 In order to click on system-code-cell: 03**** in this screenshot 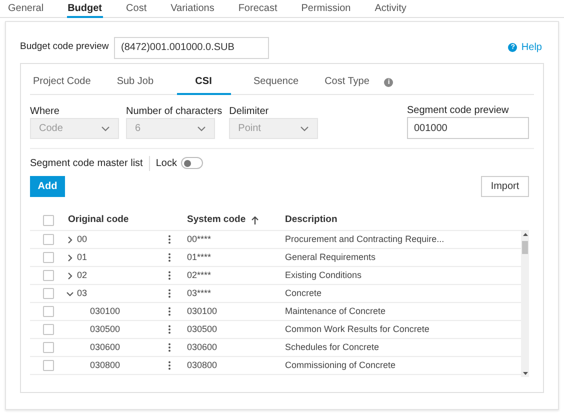, I will do `click(199, 293)`.